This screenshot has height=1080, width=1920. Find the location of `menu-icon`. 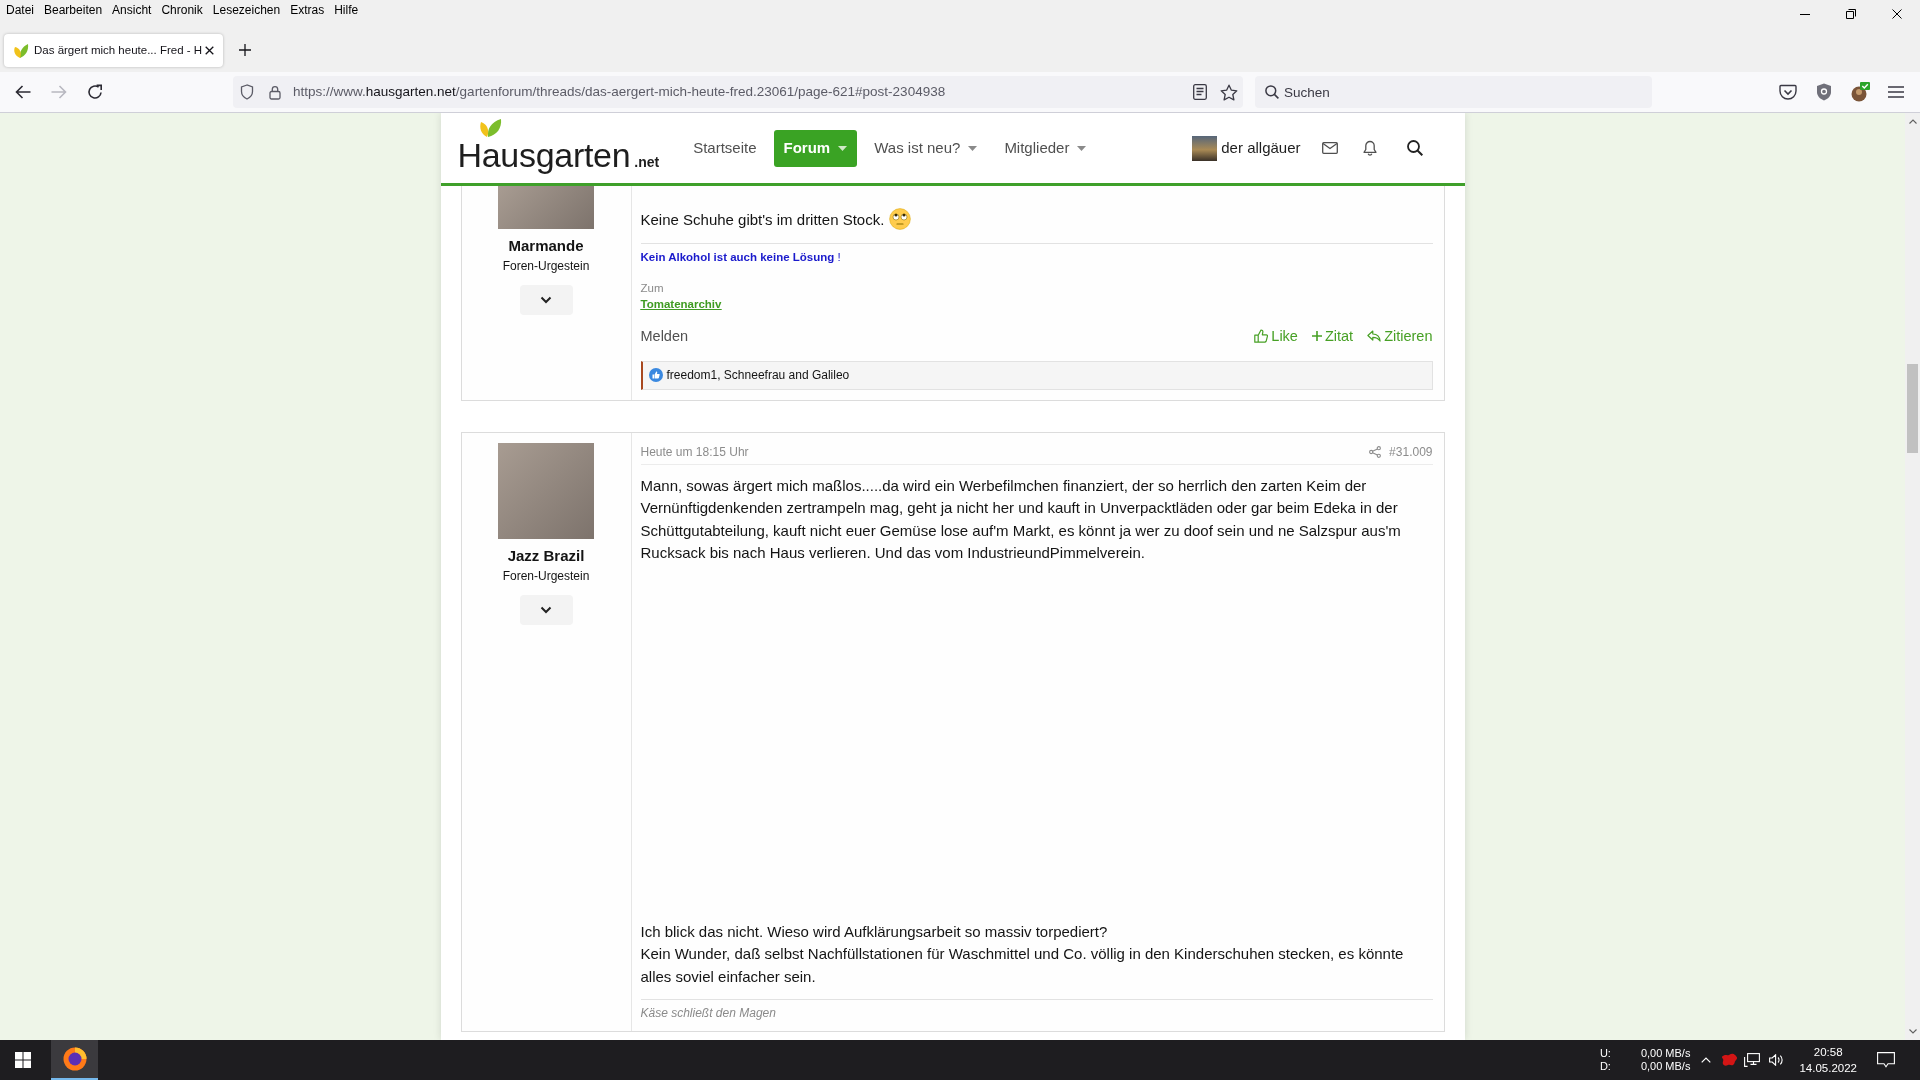

menu-icon is located at coordinates (1896, 92).